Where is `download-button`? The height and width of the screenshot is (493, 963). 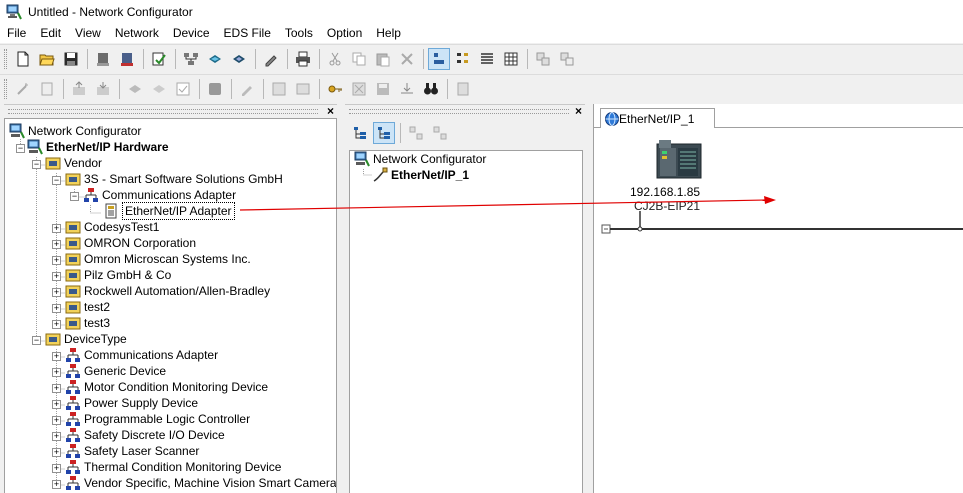
download-button is located at coordinates (127, 59).